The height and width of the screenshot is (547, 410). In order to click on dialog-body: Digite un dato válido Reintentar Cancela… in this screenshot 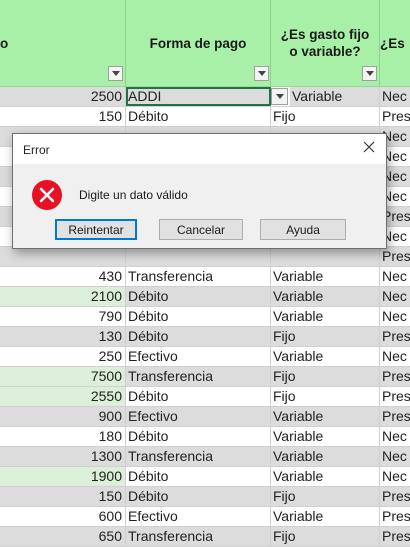, I will do `click(199, 206)`.